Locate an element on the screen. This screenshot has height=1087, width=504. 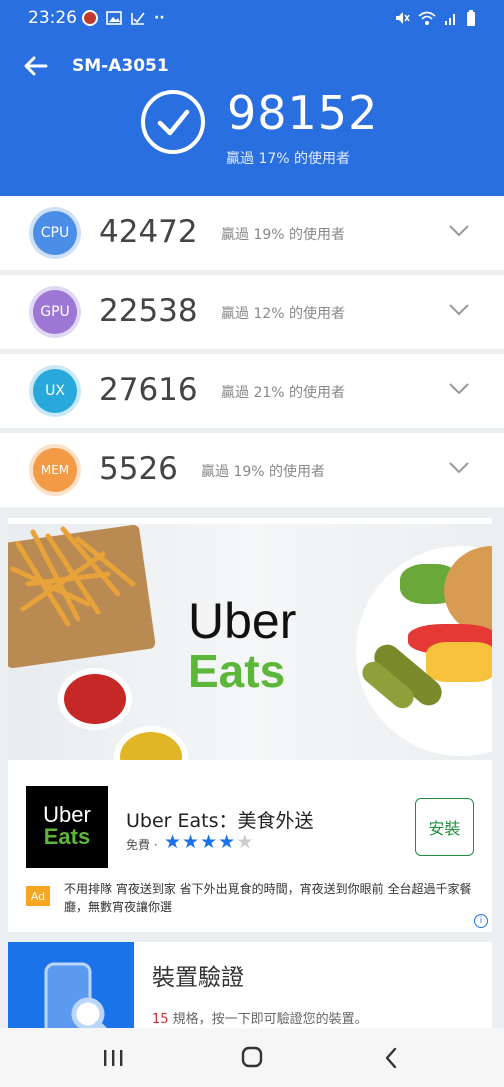
verify-title: 裝置驗證 is located at coordinates (198, 978).